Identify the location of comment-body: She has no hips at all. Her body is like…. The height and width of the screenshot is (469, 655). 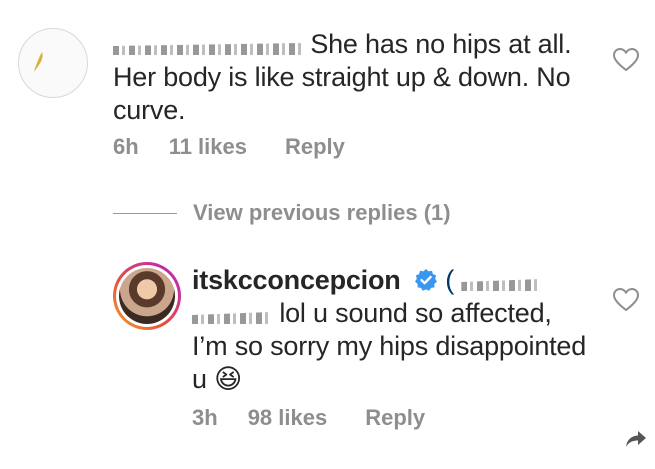
(342, 77).